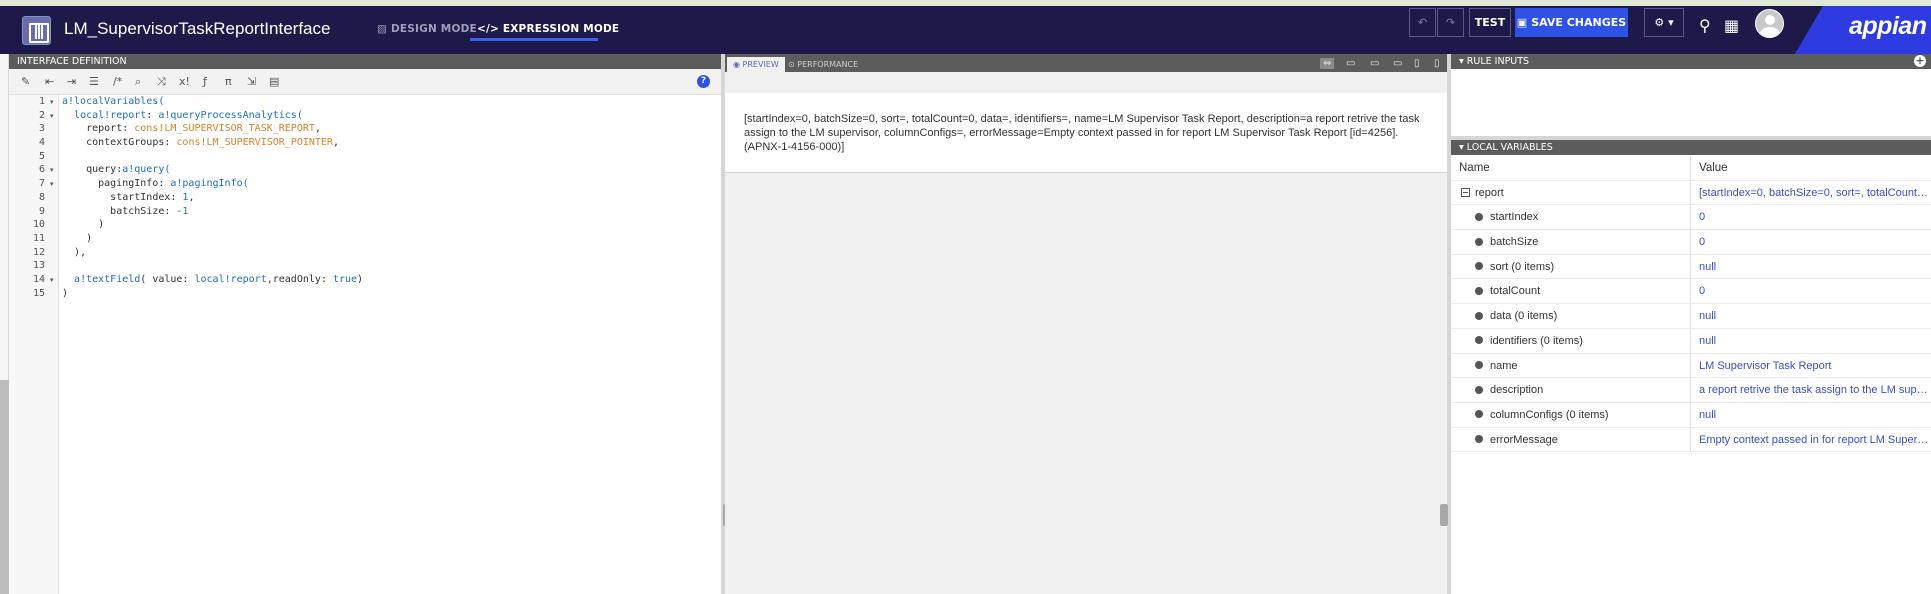 This screenshot has width=1931, height=594. I want to click on indent-icon: ⇥, so click(71, 81).